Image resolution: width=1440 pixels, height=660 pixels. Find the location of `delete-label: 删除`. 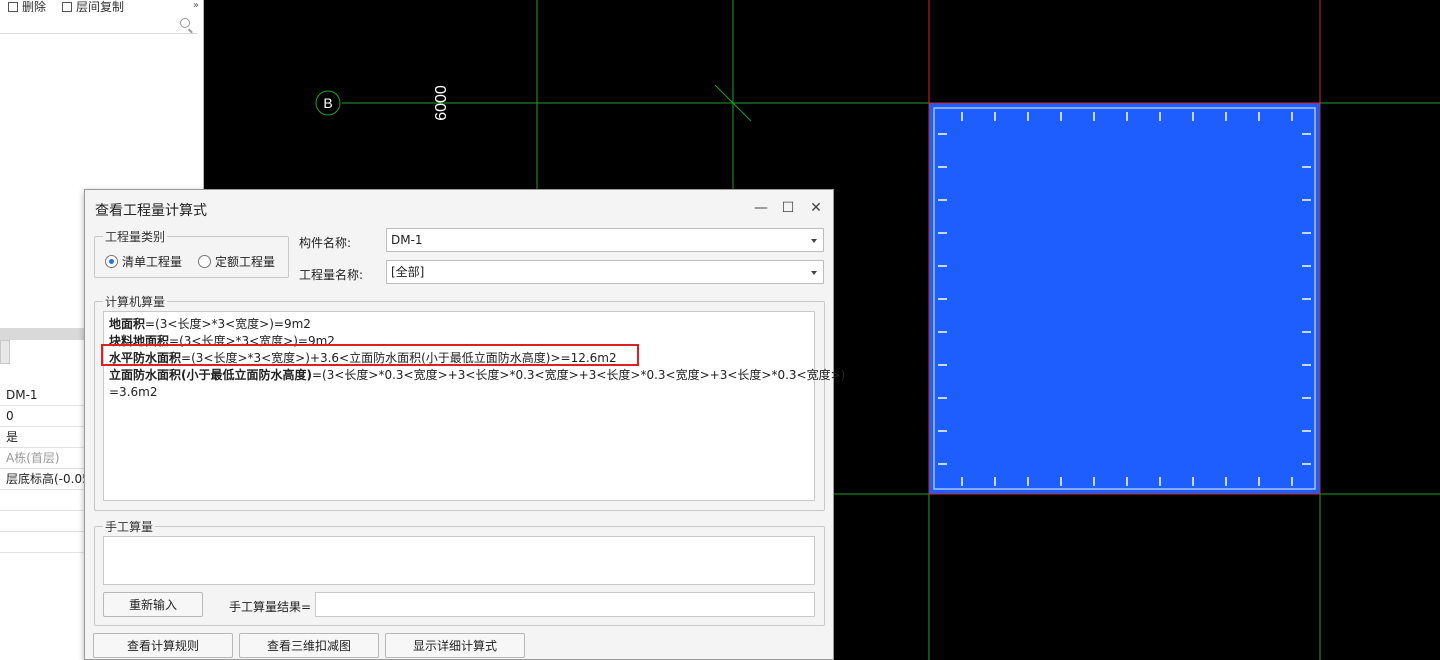

delete-label: 删除 is located at coordinates (34, 6).